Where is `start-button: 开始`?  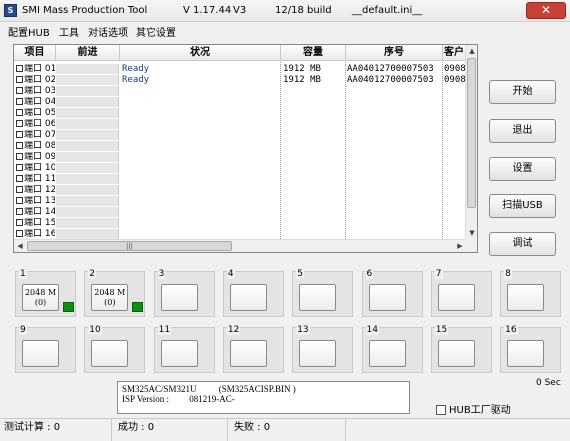 start-button: 开始 is located at coordinates (522, 92).